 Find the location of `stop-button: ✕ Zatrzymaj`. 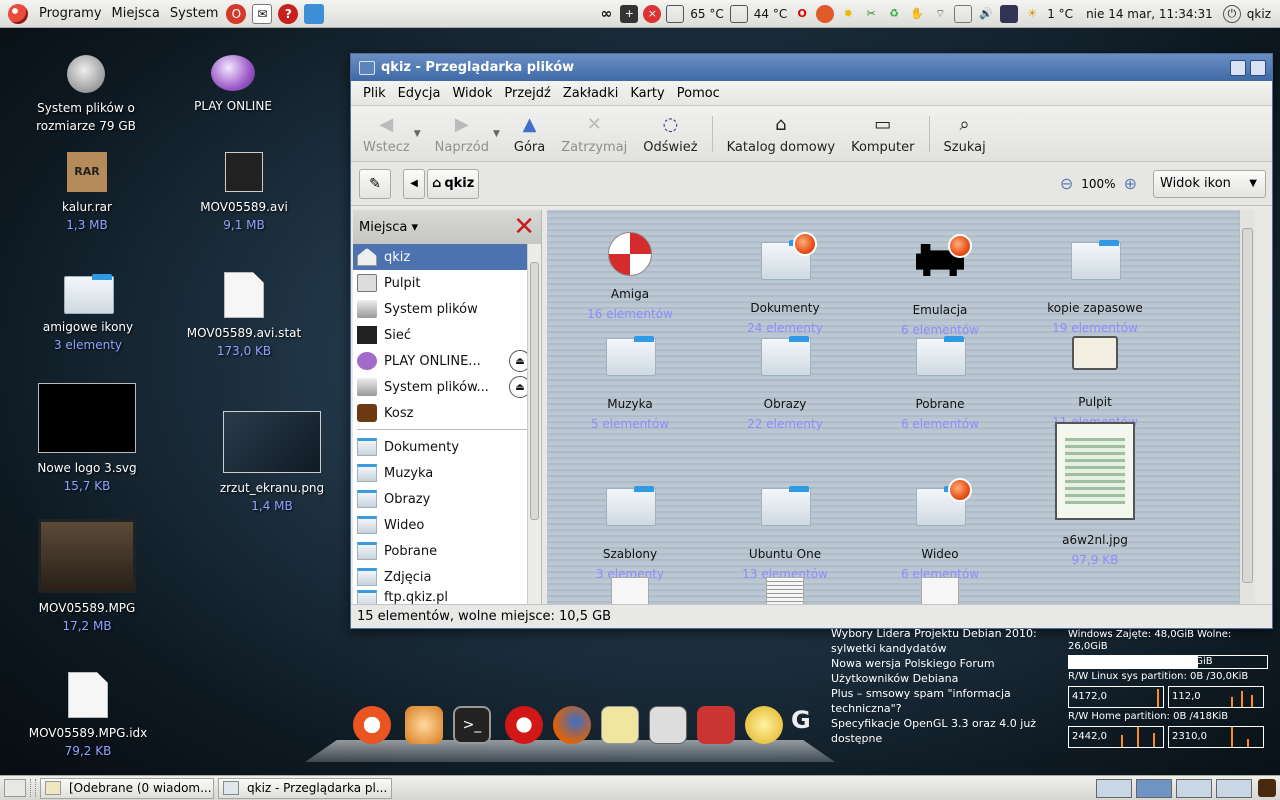

stop-button: ✕ Zatrzymaj is located at coordinates (594, 134).